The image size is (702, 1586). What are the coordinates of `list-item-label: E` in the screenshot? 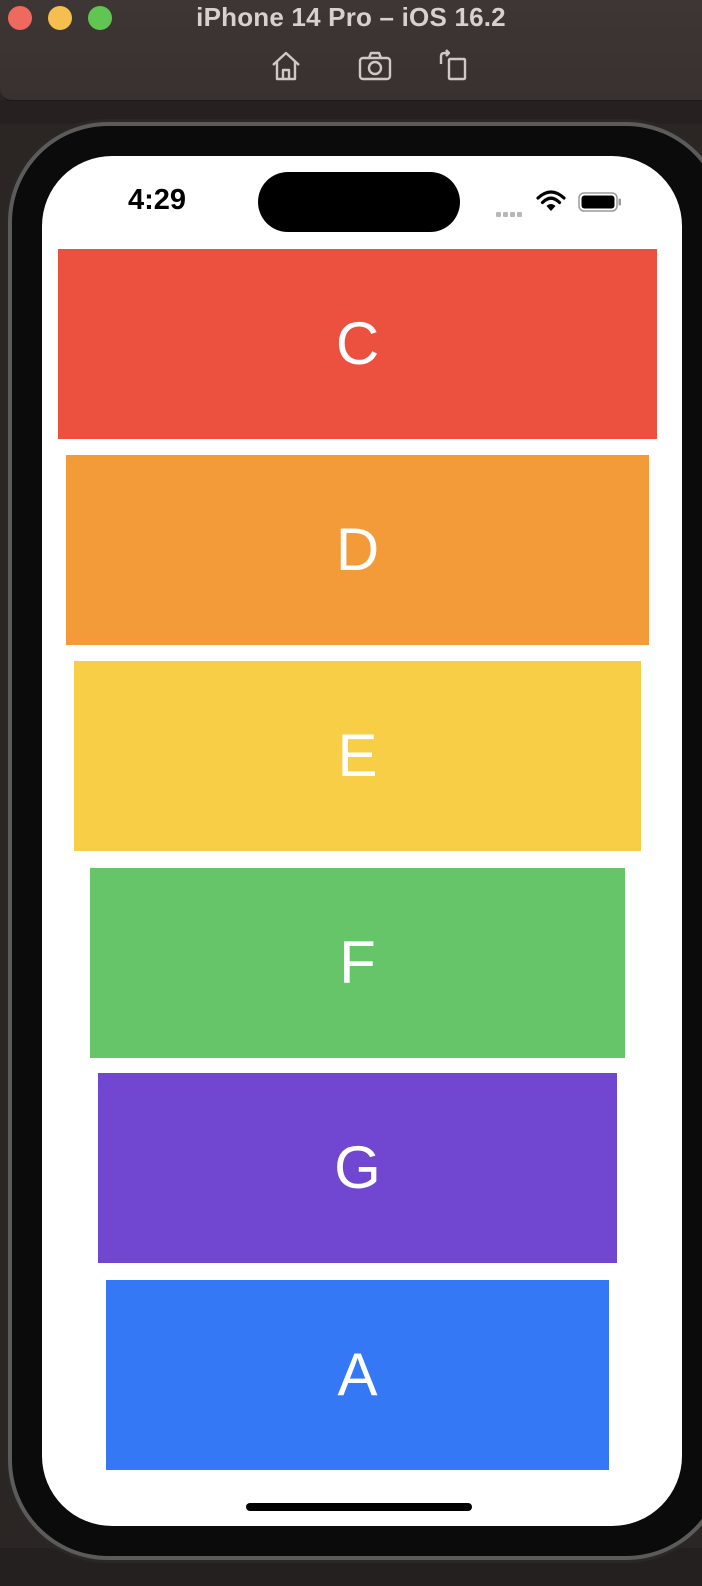 It's located at (357, 755).